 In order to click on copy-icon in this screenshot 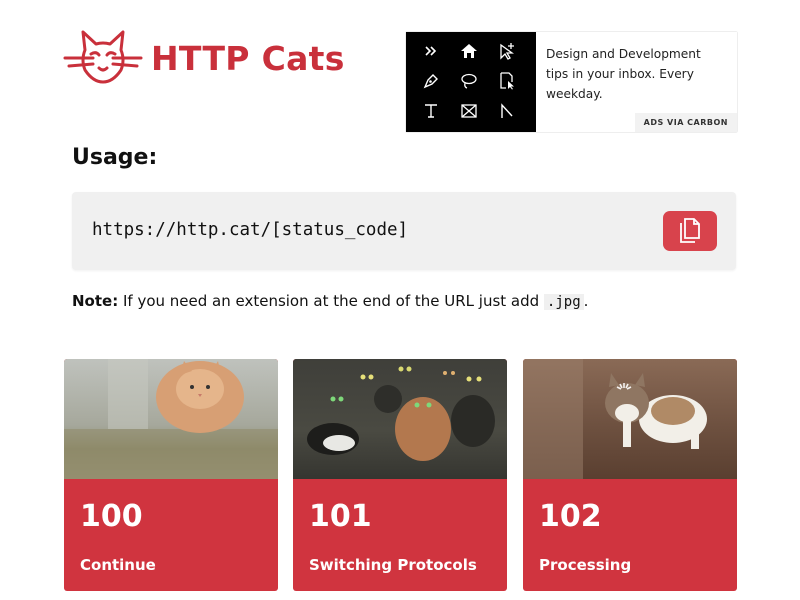, I will do `click(690, 230)`.